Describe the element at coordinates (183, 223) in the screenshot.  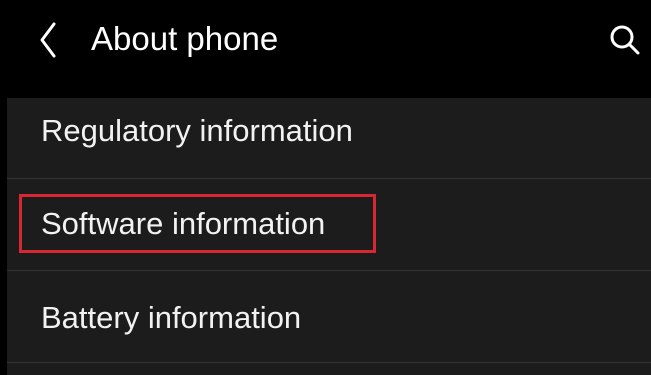
I see `menu-item-label: Software information` at that location.